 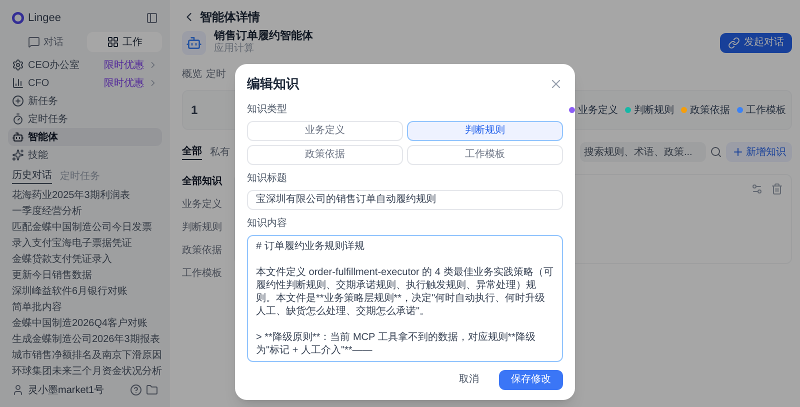 I want to click on save-button: 保存修改, so click(x=531, y=380).